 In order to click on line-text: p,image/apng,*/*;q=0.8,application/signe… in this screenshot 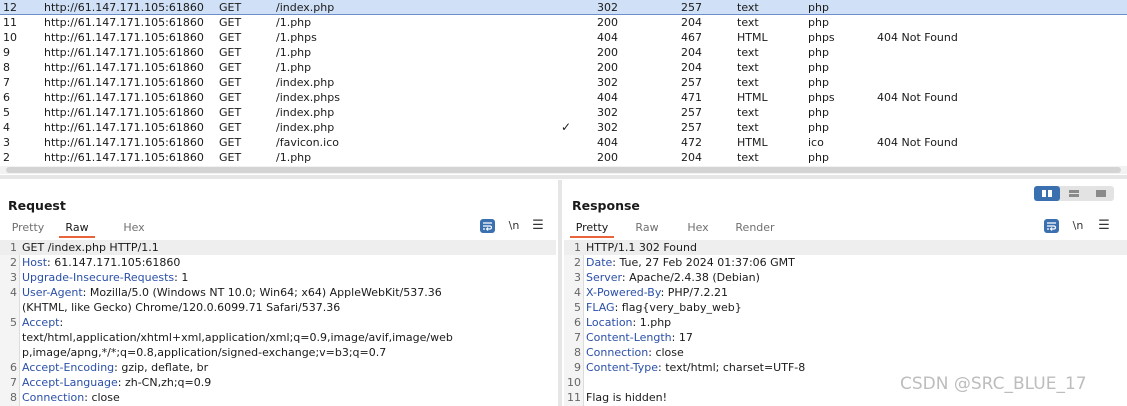, I will do `click(204, 352)`.